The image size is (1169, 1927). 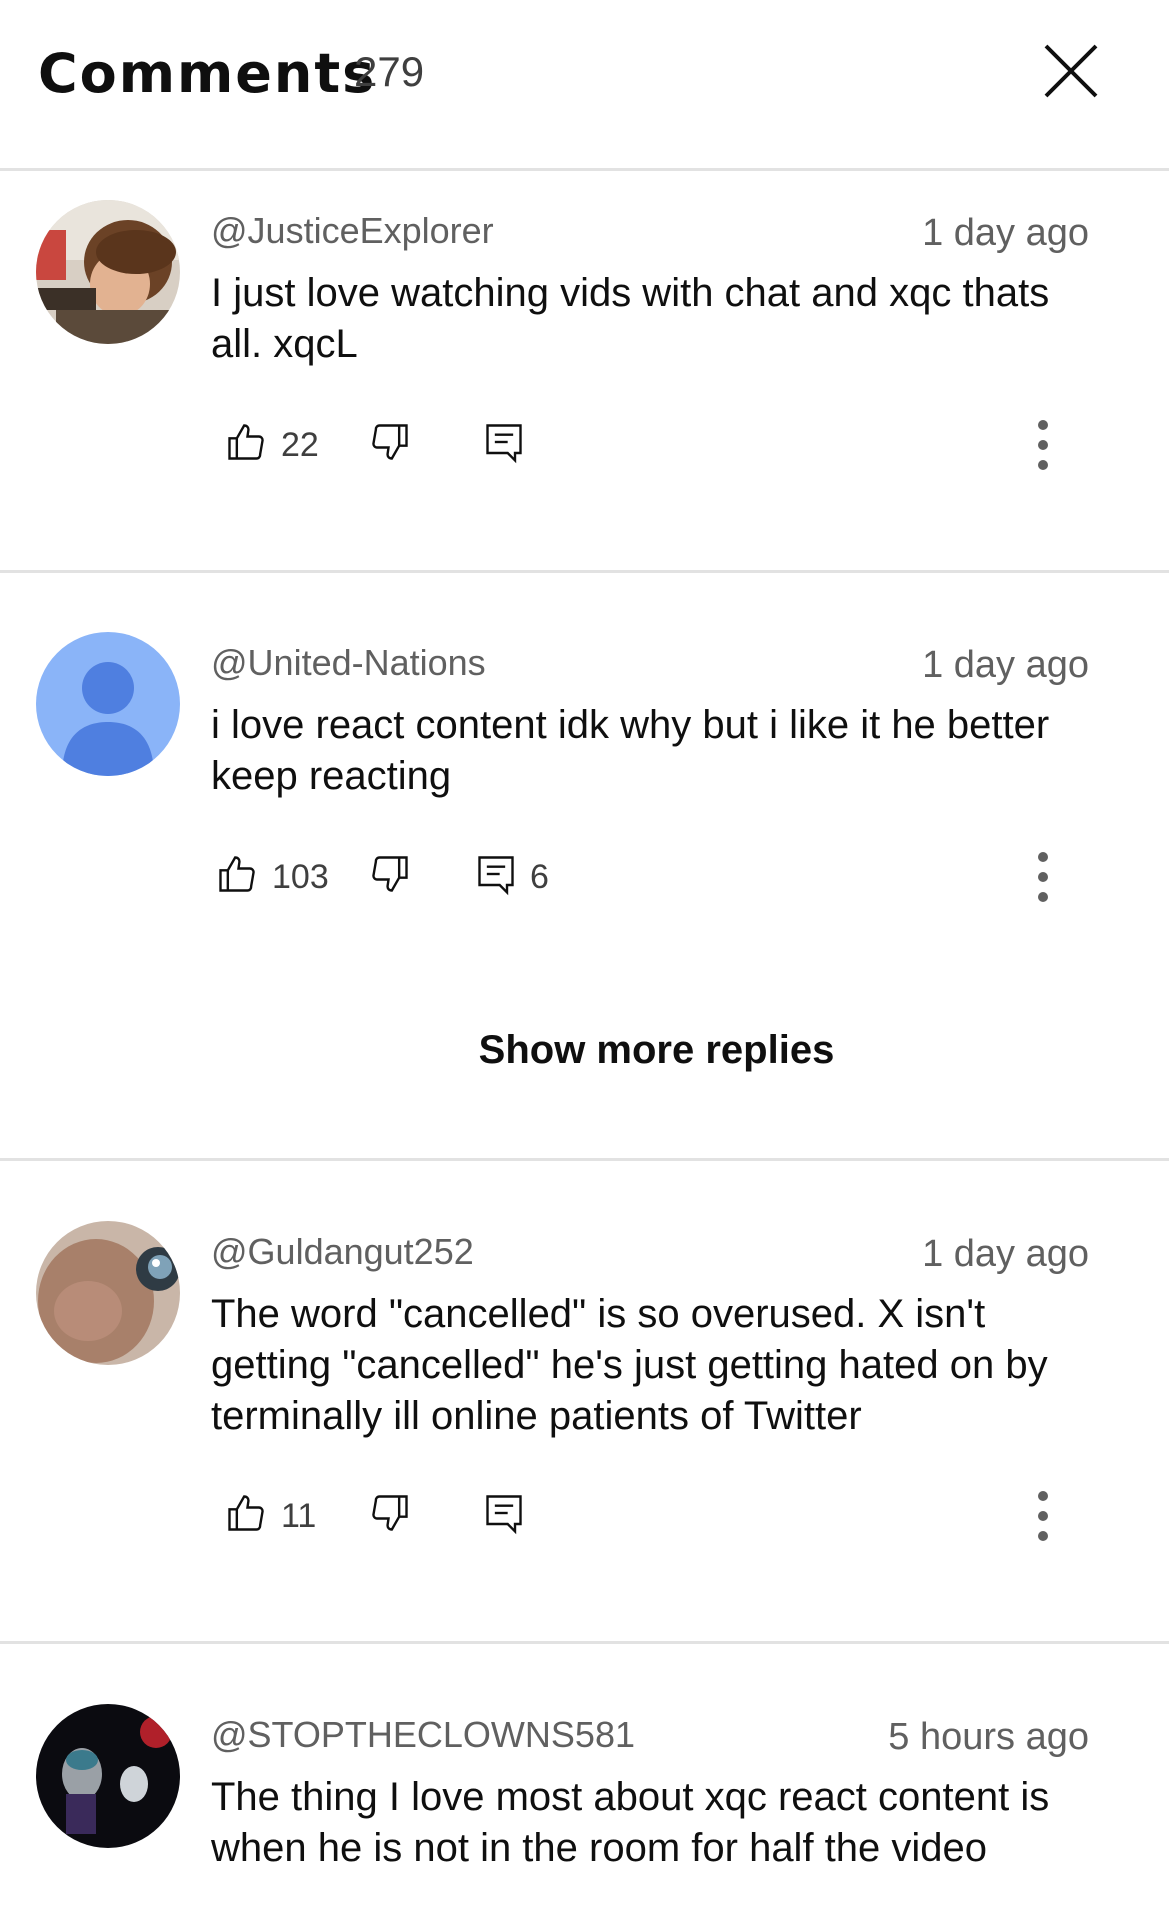 What do you see at coordinates (584, 882) in the screenshot?
I see `comment-actions: 103 6` at bounding box center [584, 882].